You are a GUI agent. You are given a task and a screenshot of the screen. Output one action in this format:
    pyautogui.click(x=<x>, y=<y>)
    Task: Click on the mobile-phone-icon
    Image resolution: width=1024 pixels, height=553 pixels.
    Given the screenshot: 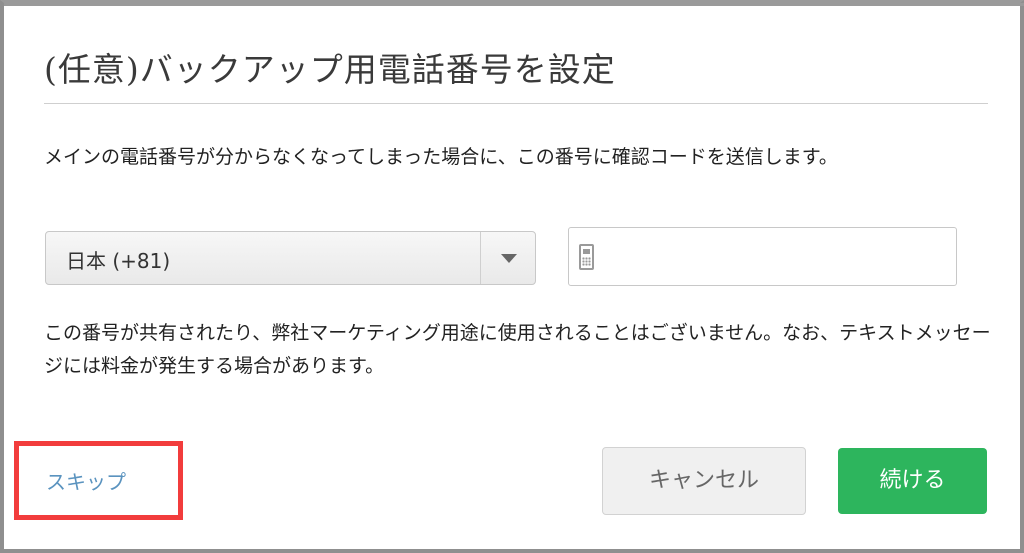 What is the action you would take?
    pyautogui.click(x=586, y=257)
    